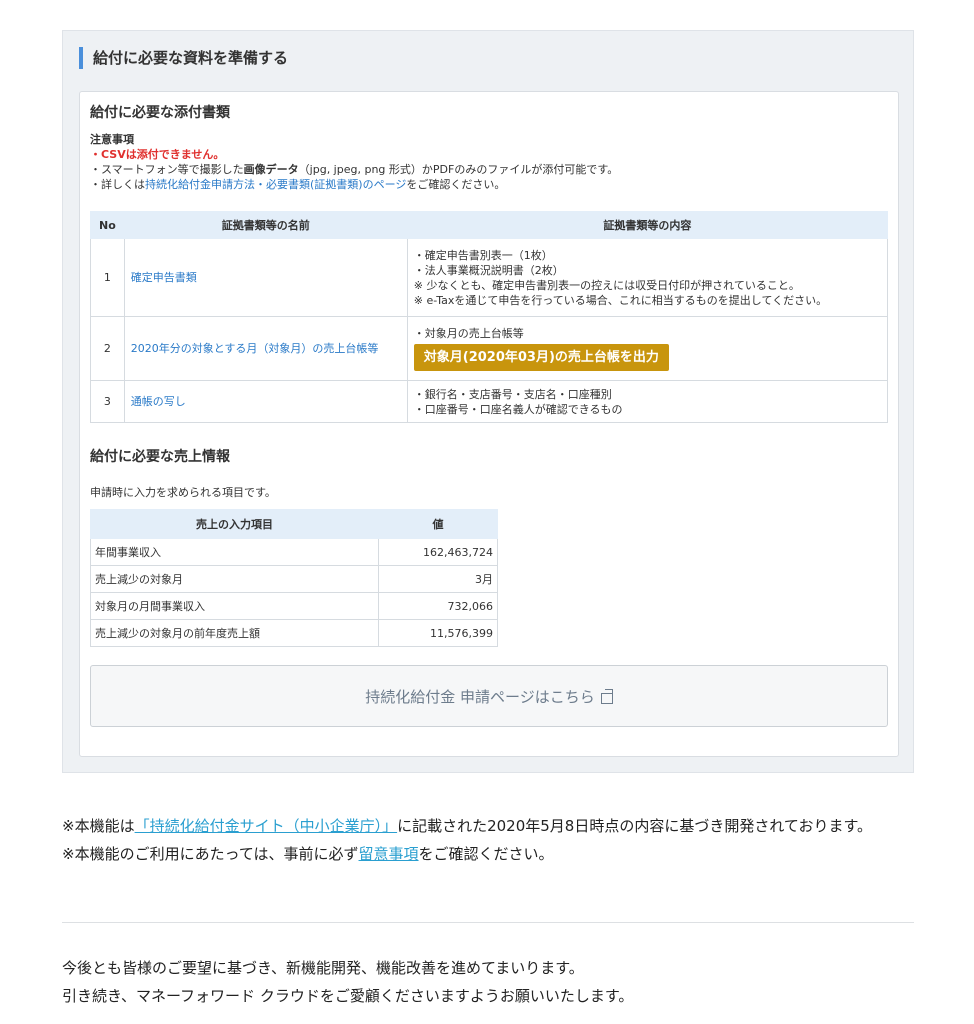  What do you see at coordinates (107, 277) in the screenshot?
I see `row-no: 1` at bounding box center [107, 277].